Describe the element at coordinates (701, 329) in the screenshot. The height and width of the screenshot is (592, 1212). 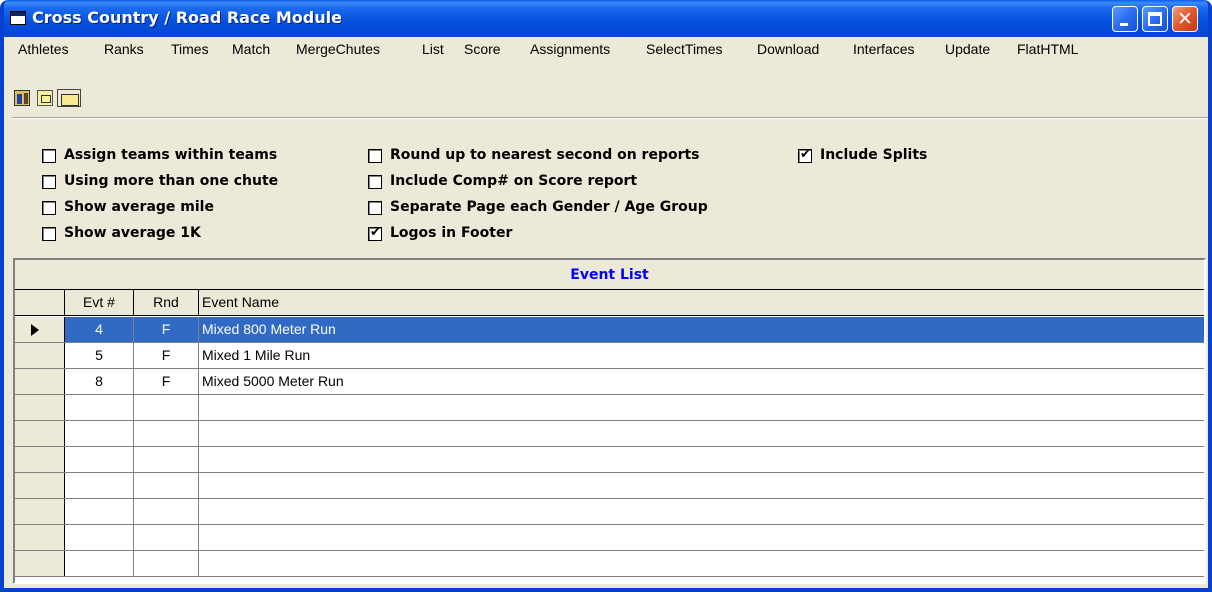
I see `cell-event-name: Mixed 800 Meter Run` at that location.